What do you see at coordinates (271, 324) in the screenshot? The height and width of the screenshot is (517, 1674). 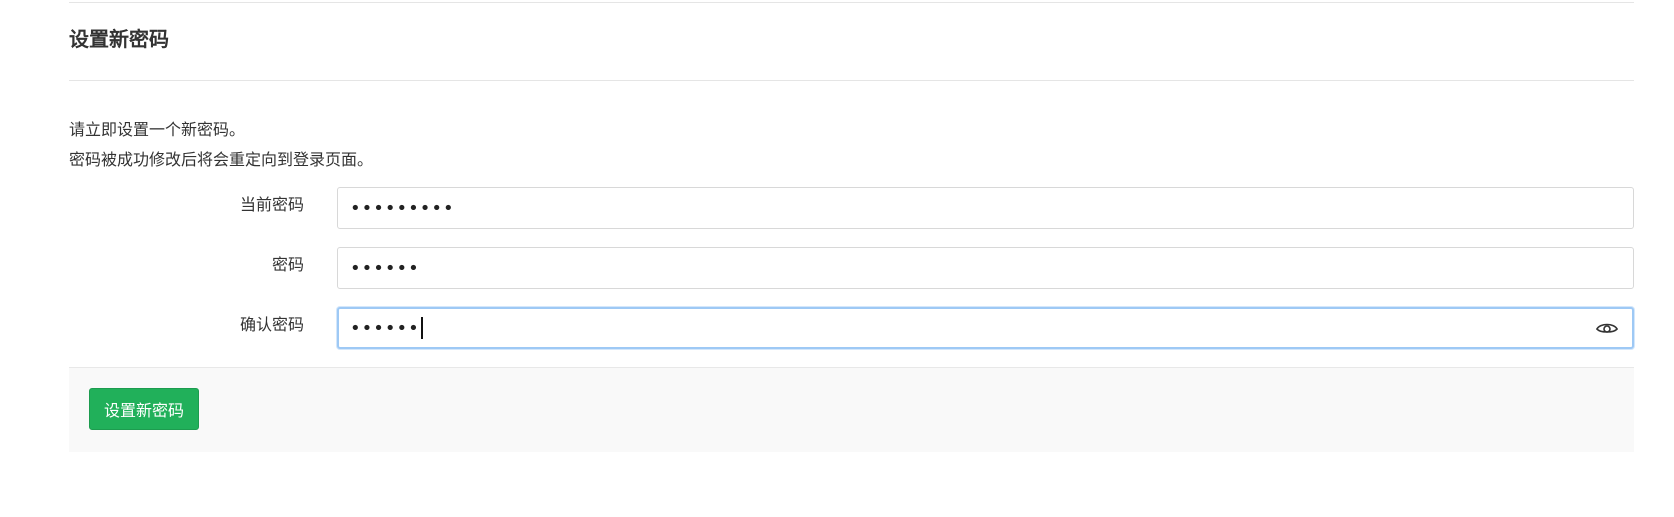 I see `confirm-password-label: 确认密码` at bounding box center [271, 324].